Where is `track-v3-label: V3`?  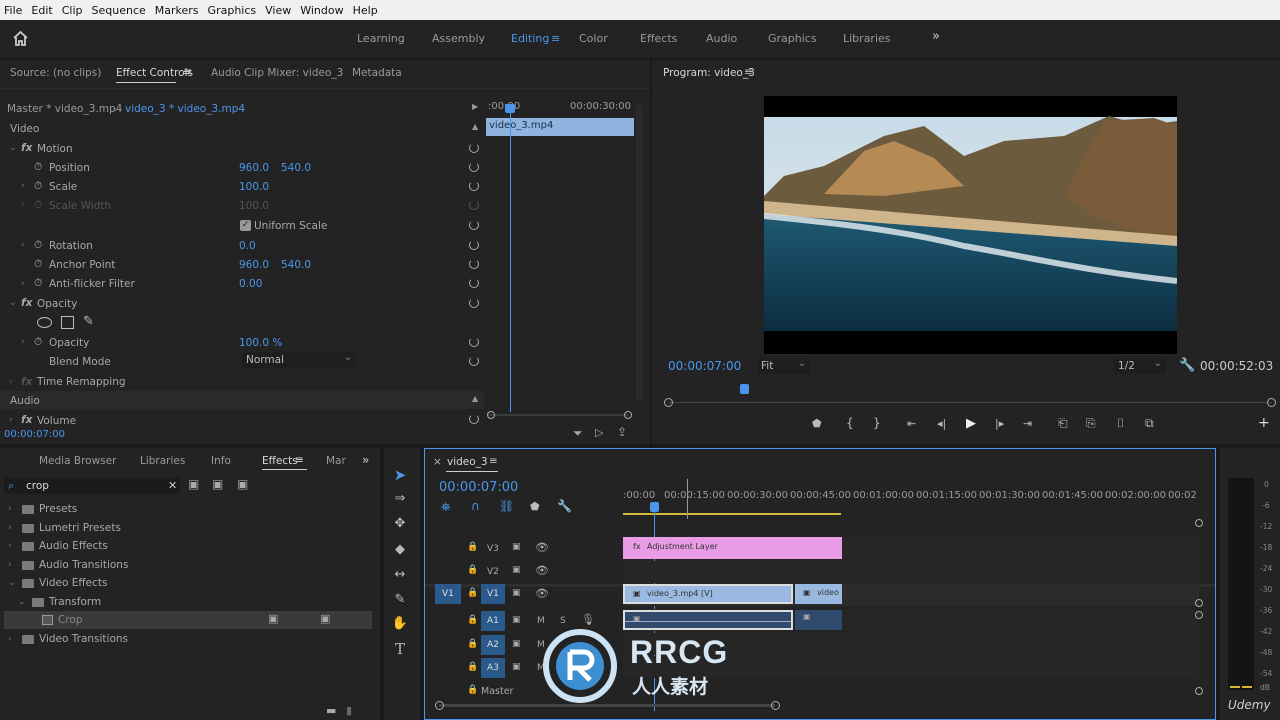 track-v3-label: V3 is located at coordinates (493, 549).